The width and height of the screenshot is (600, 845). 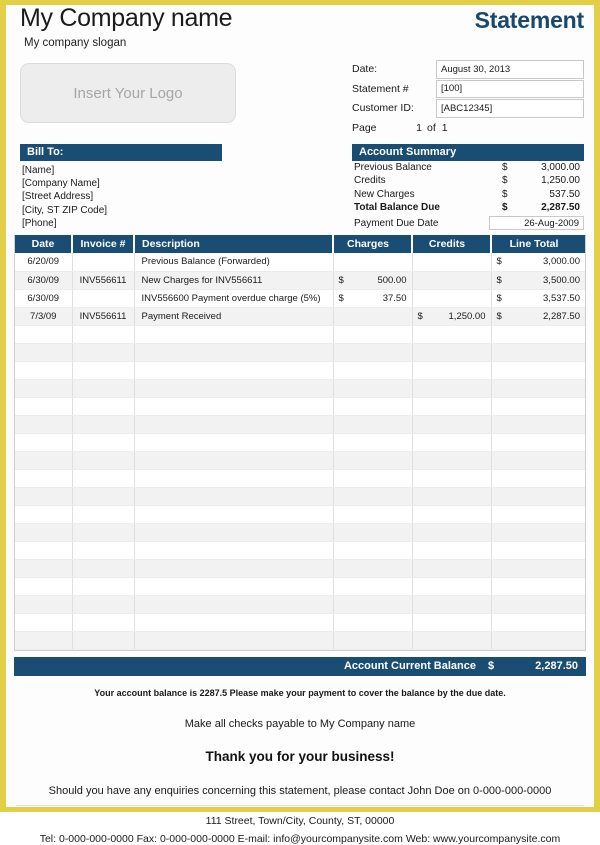 What do you see at coordinates (452, 298) in the screenshot?
I see `cell-credits` at bounding box center [452, 298].